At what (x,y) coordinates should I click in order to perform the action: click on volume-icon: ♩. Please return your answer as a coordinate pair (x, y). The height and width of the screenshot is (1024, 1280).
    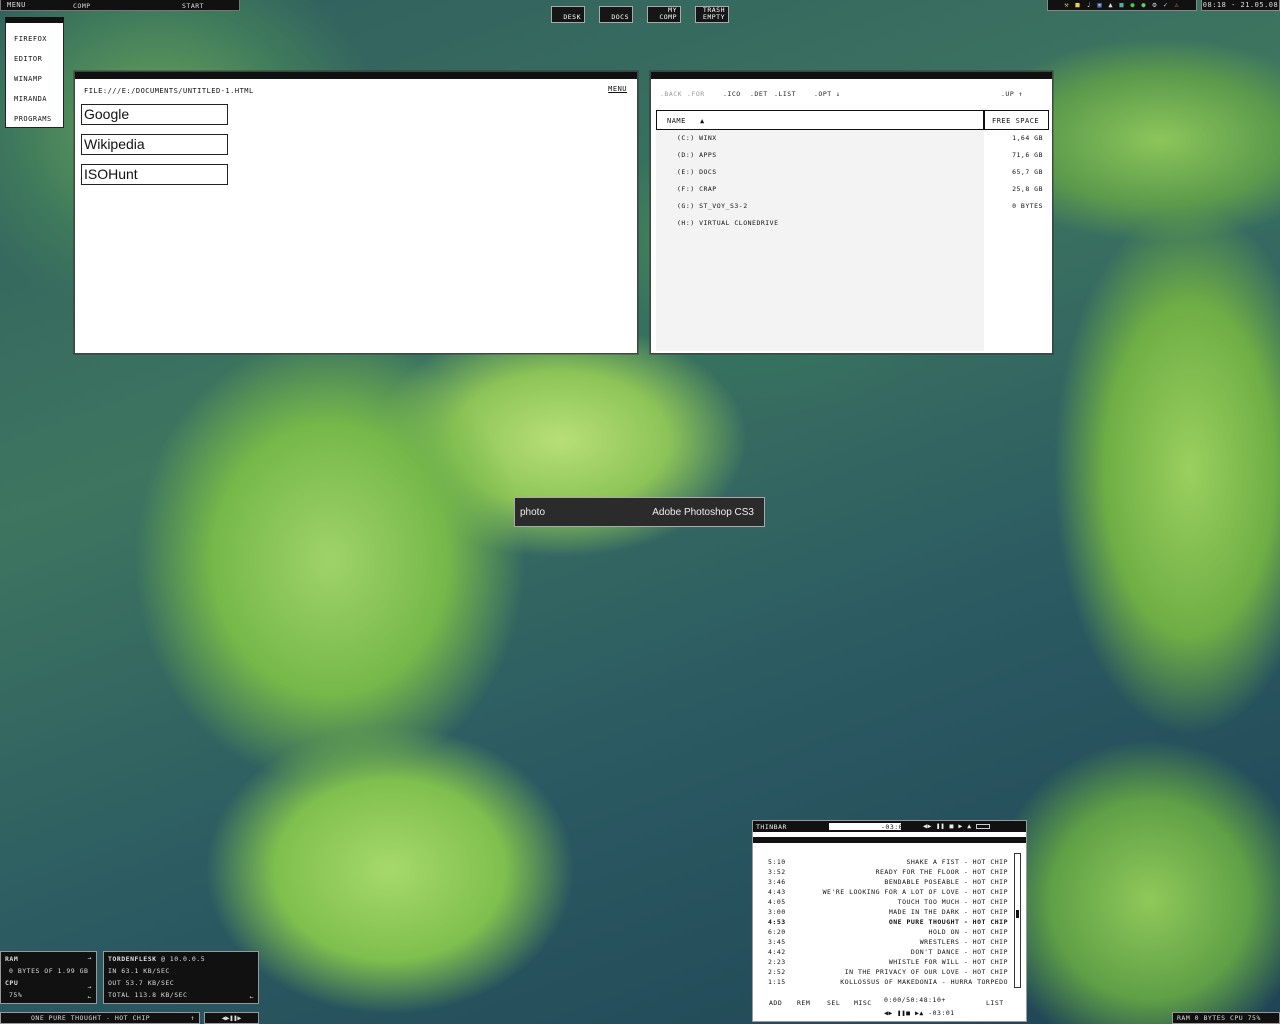
    Looking at the image, I should click on (1088, 5).